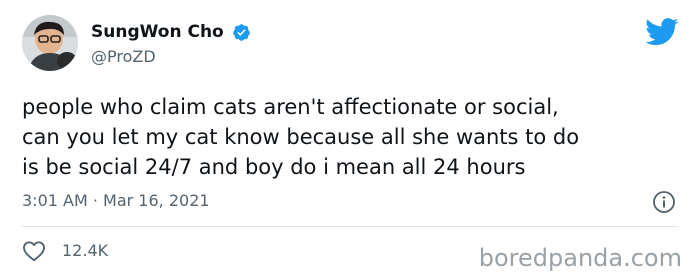 Image resolution: width=700 pixels, height=280 pixels. Describe the element at coordinates (662, 32) in the screenshot. I see `twitter-bird-icon` at that location.